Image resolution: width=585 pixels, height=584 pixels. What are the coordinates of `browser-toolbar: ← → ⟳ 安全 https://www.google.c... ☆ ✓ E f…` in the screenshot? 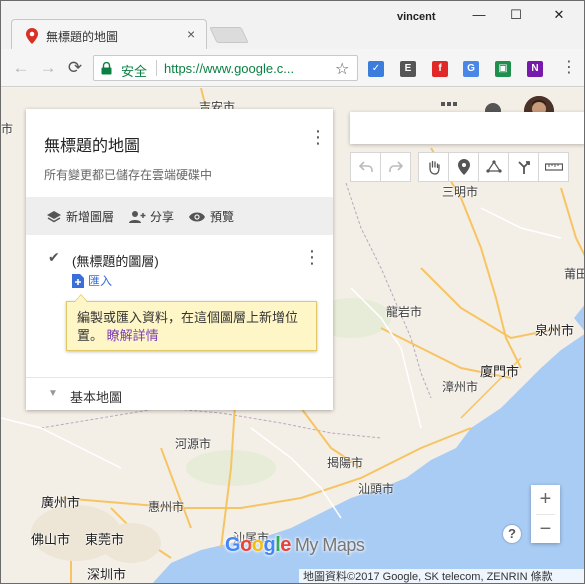 It's located at (292, 68).